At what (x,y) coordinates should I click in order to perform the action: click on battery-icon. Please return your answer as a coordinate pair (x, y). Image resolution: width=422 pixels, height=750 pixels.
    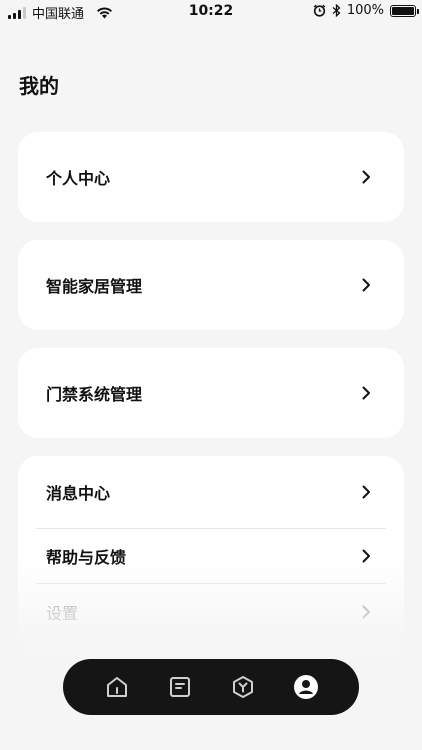
    Looking at the image, I should click on (404, 10).